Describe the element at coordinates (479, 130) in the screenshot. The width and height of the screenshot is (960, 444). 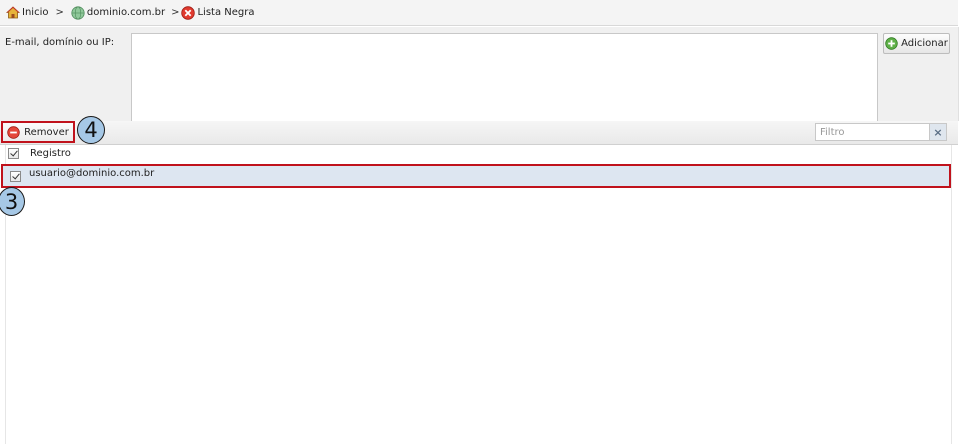
I see `list-toolbar: Remover 4 ×` at that location.